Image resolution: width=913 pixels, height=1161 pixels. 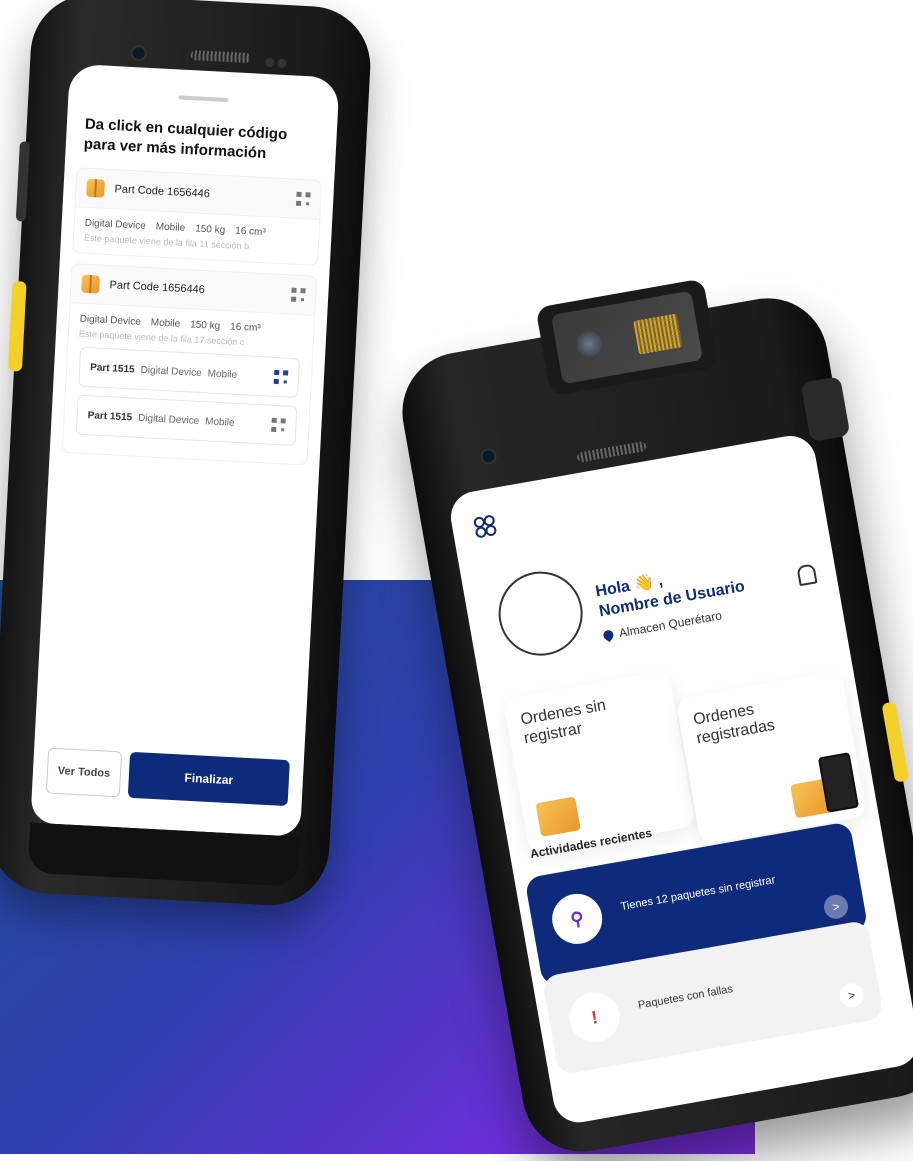 I want to click on notification-bell-icon, so click(x=807, y=575).